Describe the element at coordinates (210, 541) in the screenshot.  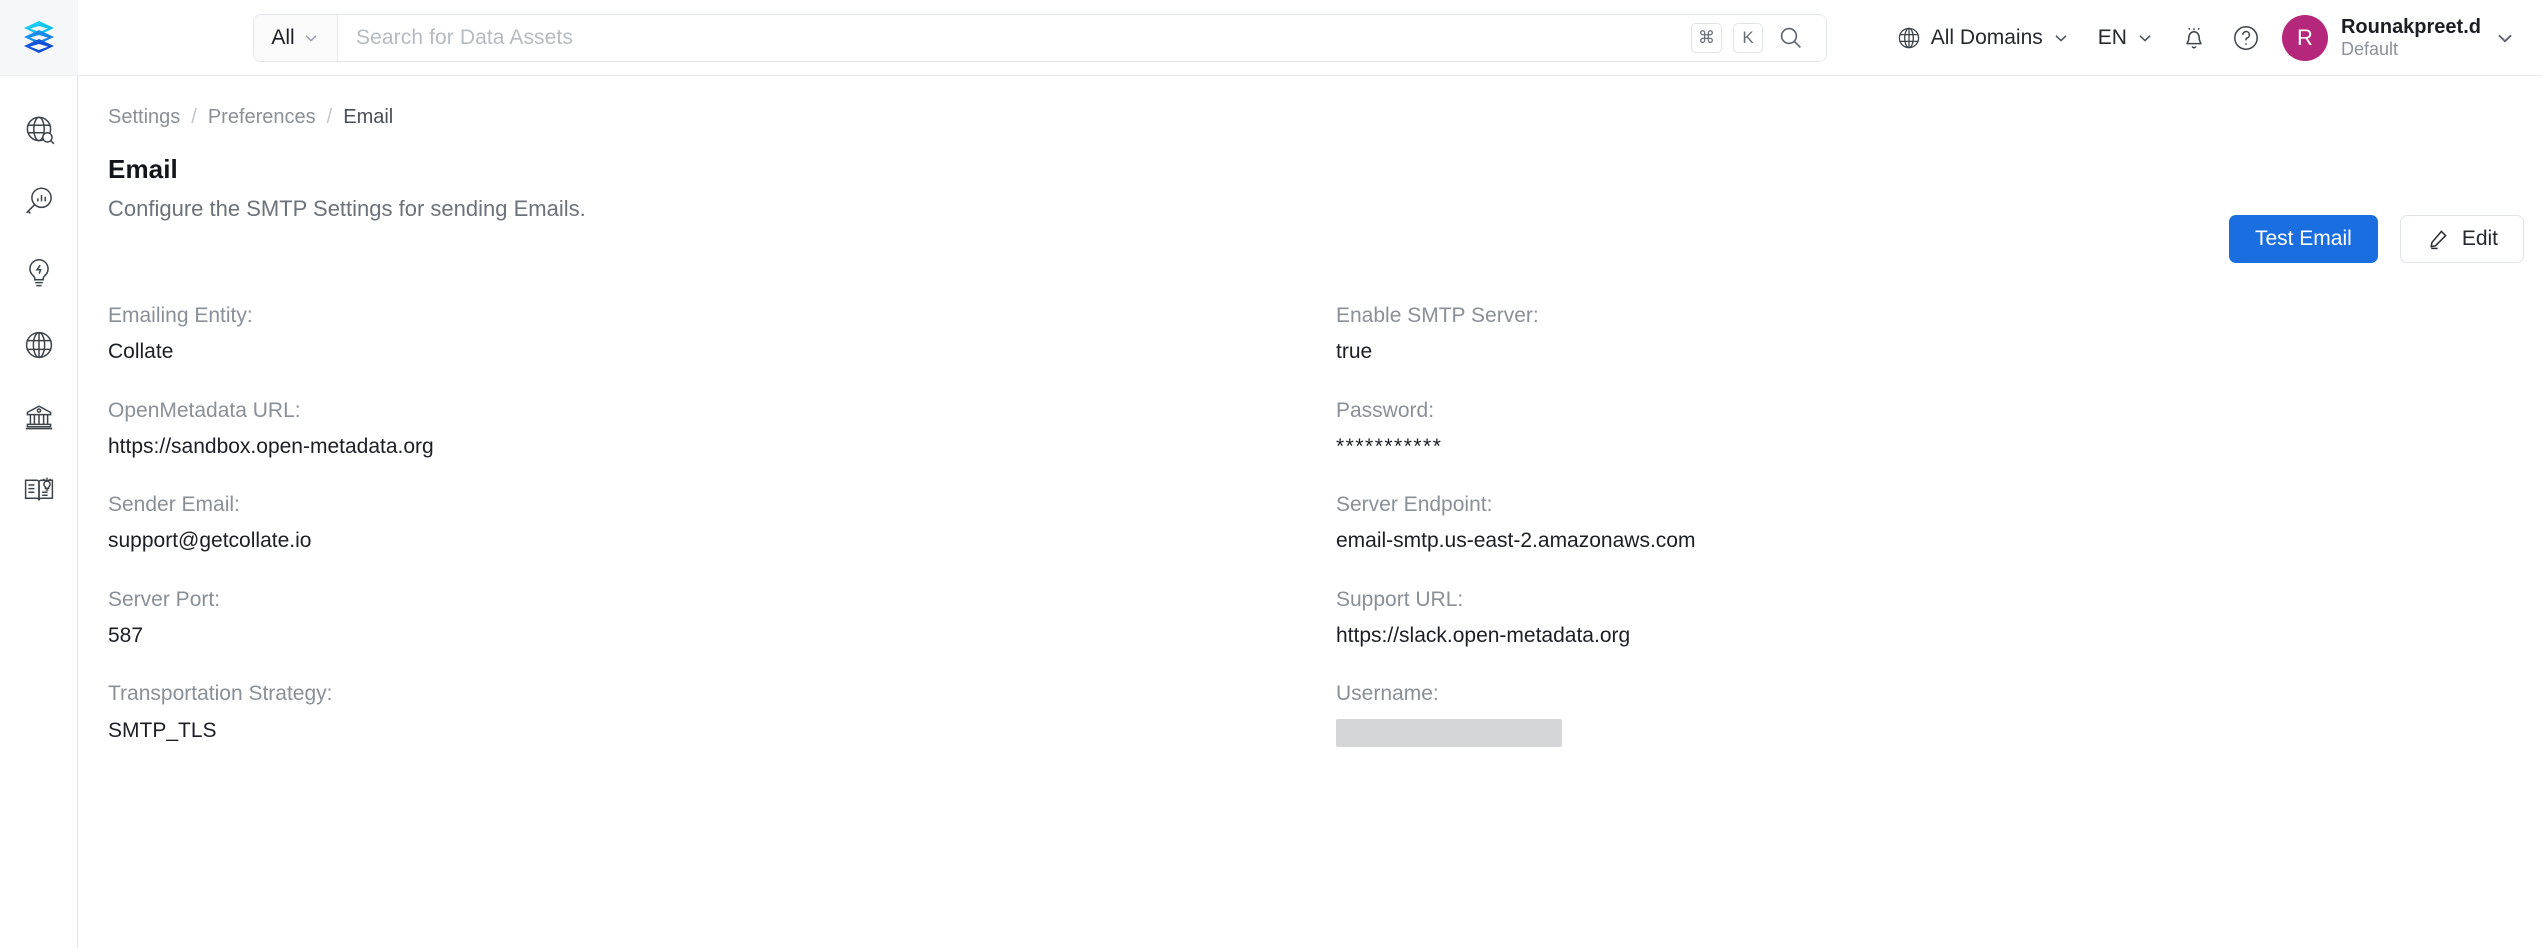
I see `field-value: support@getcollate.io` at that location.